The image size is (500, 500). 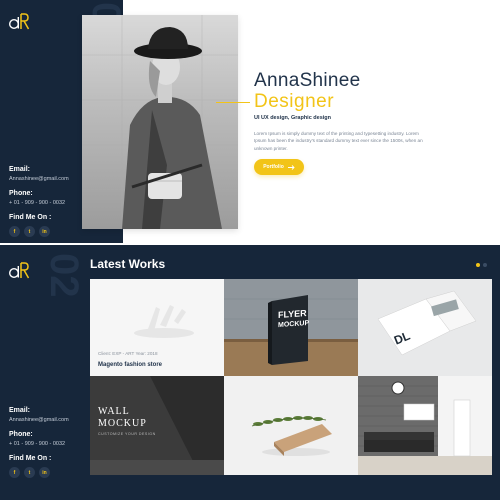 What do you see at coordinates (122, 423) in the screenshot?
I see `wall-subtitle: MOCKUP` at bounding box center [122, 423].